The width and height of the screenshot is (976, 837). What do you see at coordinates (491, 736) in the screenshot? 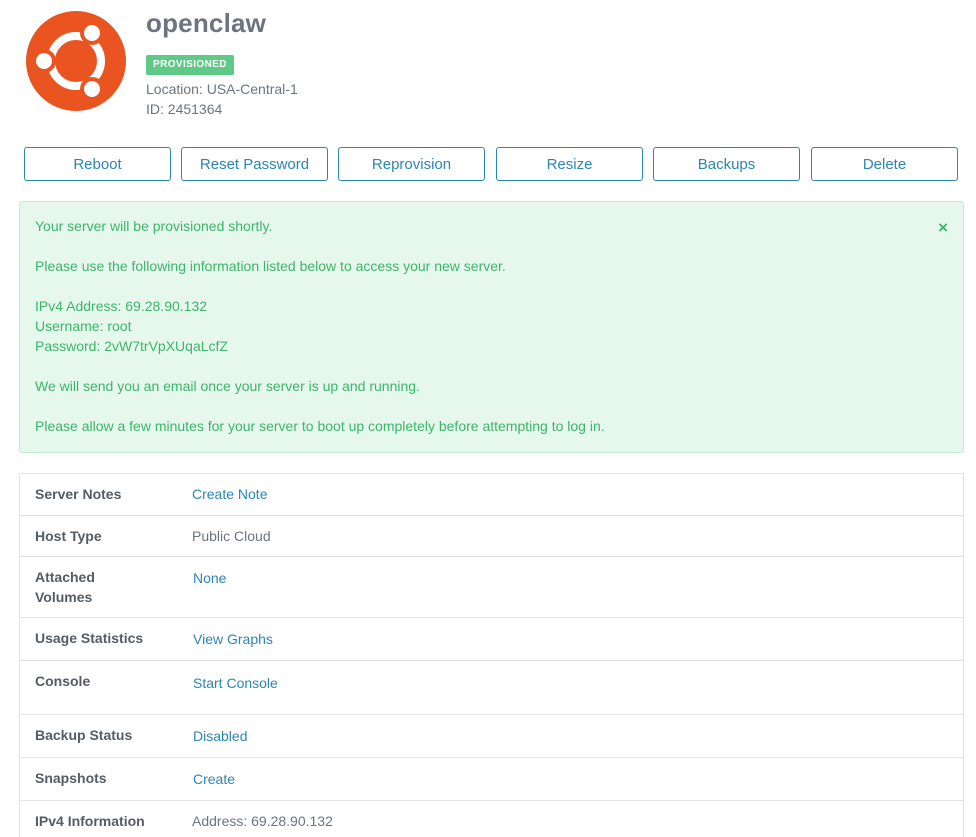
I see `details-row-backup-status: Backup Status Disabled` at bounding box center [491, 736].